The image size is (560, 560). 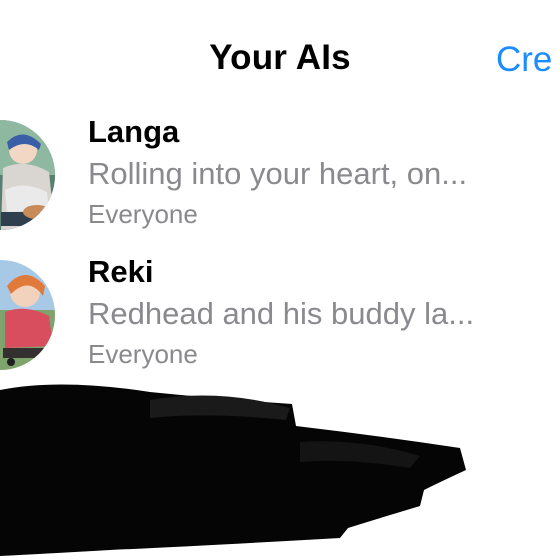 I want to click on page-title: Your AIs, so click(x=280, y=58).